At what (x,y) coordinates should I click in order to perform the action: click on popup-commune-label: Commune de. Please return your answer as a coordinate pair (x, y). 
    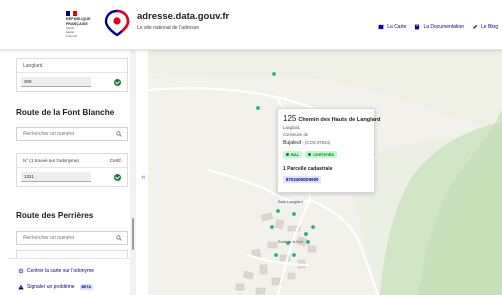
    Looking at the image, I should click on (296, 134).